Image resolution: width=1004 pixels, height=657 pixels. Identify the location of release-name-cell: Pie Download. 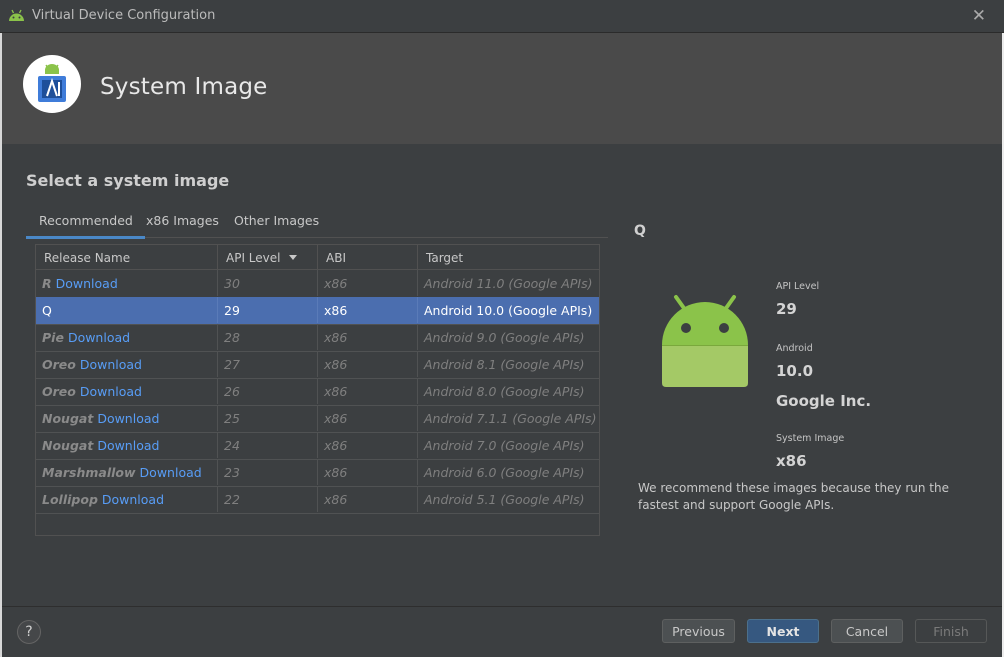
(126, 337).